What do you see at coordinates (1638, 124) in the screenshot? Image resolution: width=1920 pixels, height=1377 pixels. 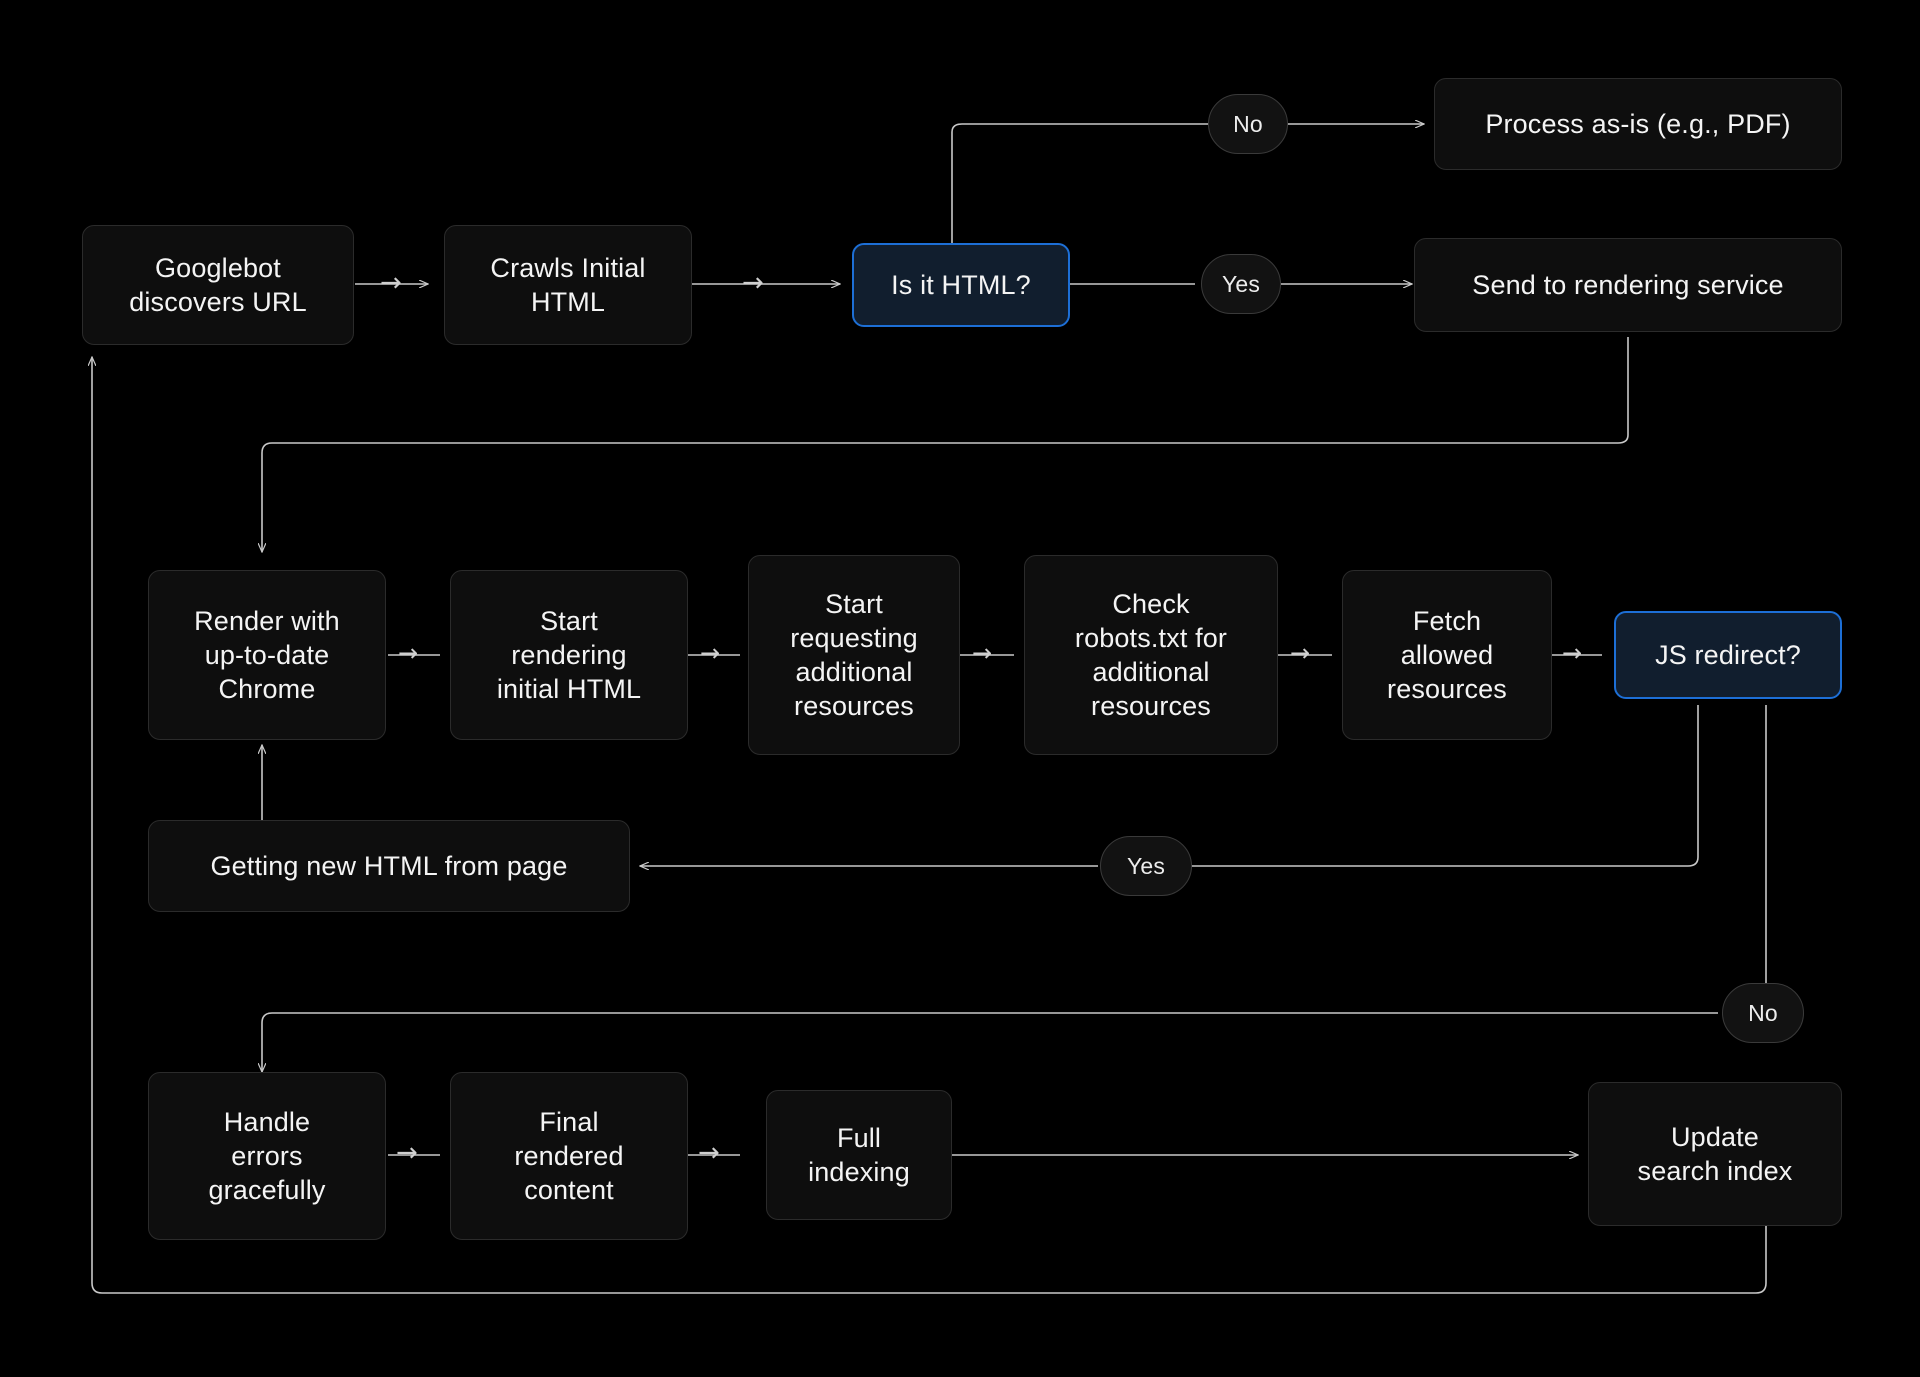 I see `node-process-as-is: Process as-is (e.g., PDF)` at bounding box center [1638, 124].